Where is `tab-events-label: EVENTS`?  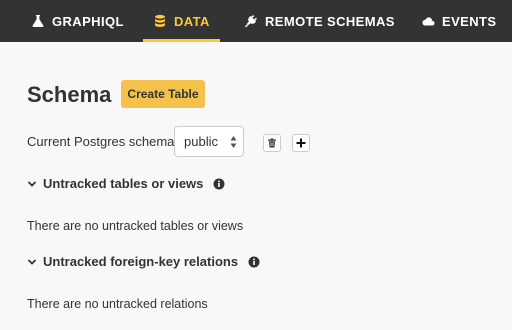 tab-events-label: EVENTS is located at coordinates (469, 21).